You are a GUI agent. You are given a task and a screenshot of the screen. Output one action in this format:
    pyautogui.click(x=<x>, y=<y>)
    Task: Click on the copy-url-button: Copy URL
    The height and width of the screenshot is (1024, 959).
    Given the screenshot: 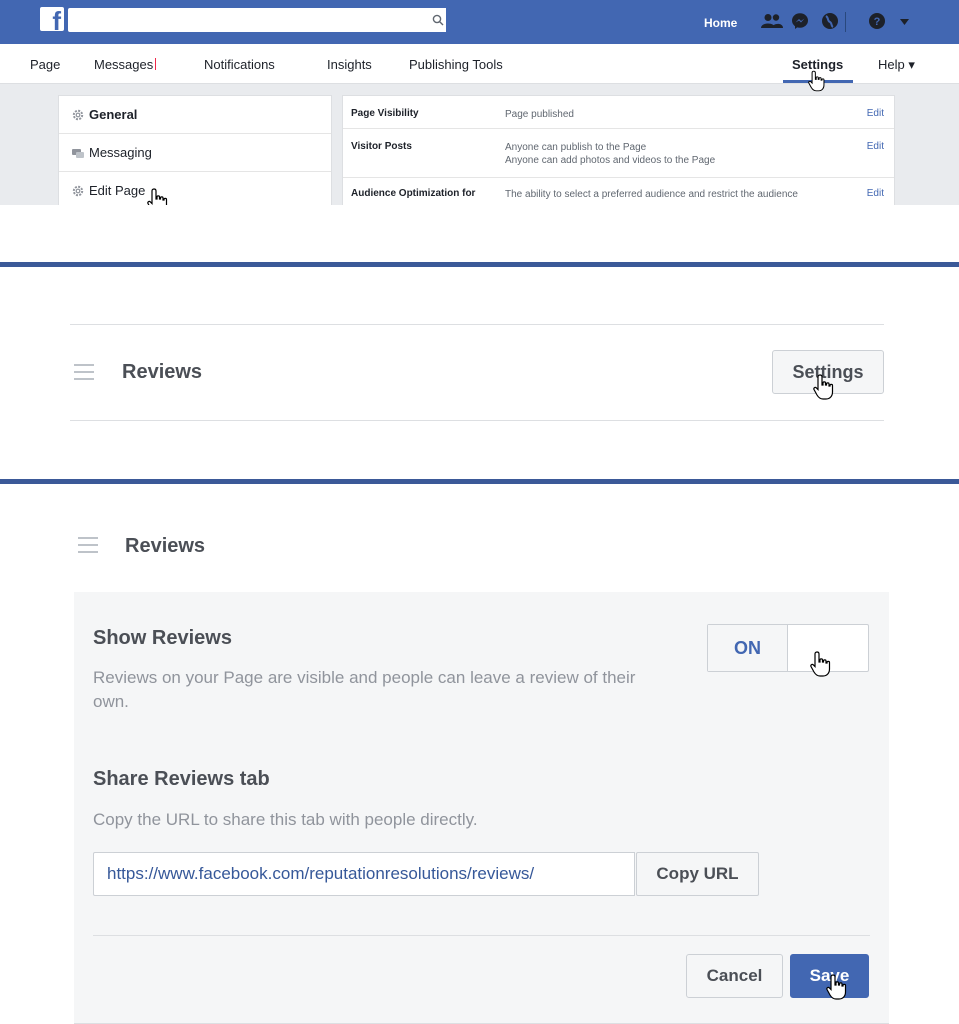 What is the action you would take?
    pyautogui.click(x=697, y=874)
    